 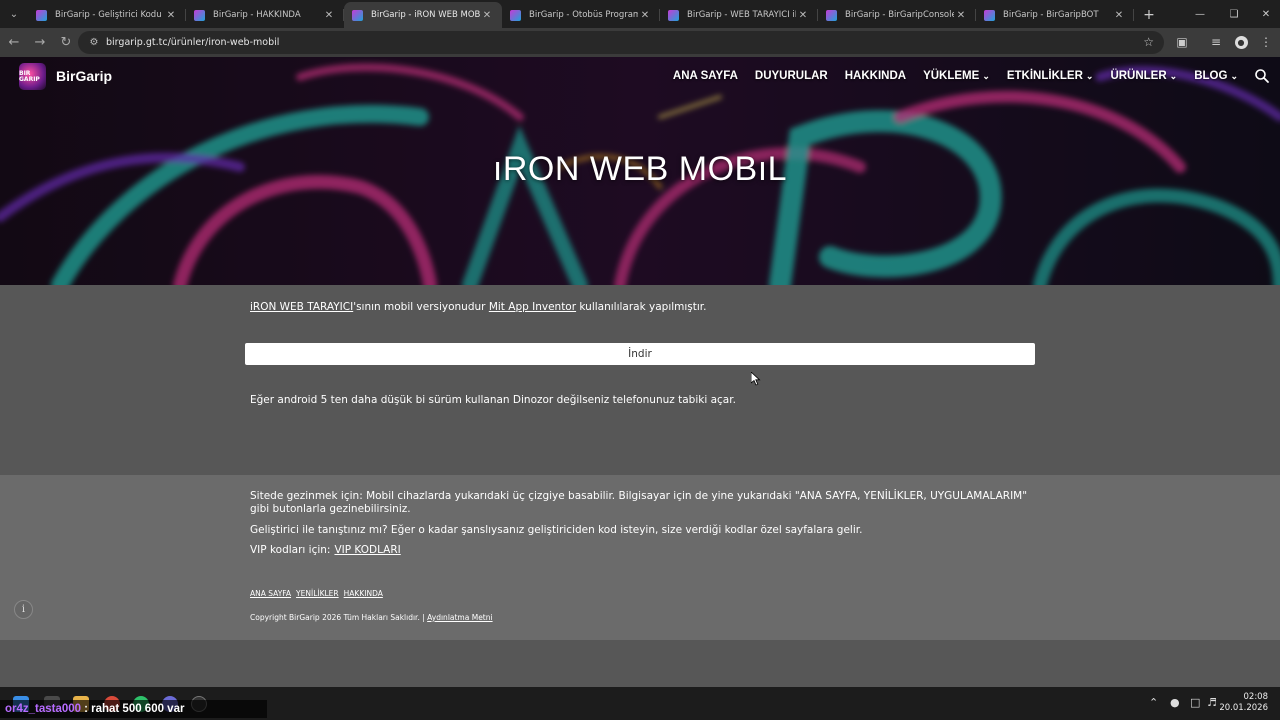 What do you see at coordinates (641, 307) in the screenshot?
I see `intro-text-part: kullanılılarak yapılmıştır.` at bounding box center [641, 307].